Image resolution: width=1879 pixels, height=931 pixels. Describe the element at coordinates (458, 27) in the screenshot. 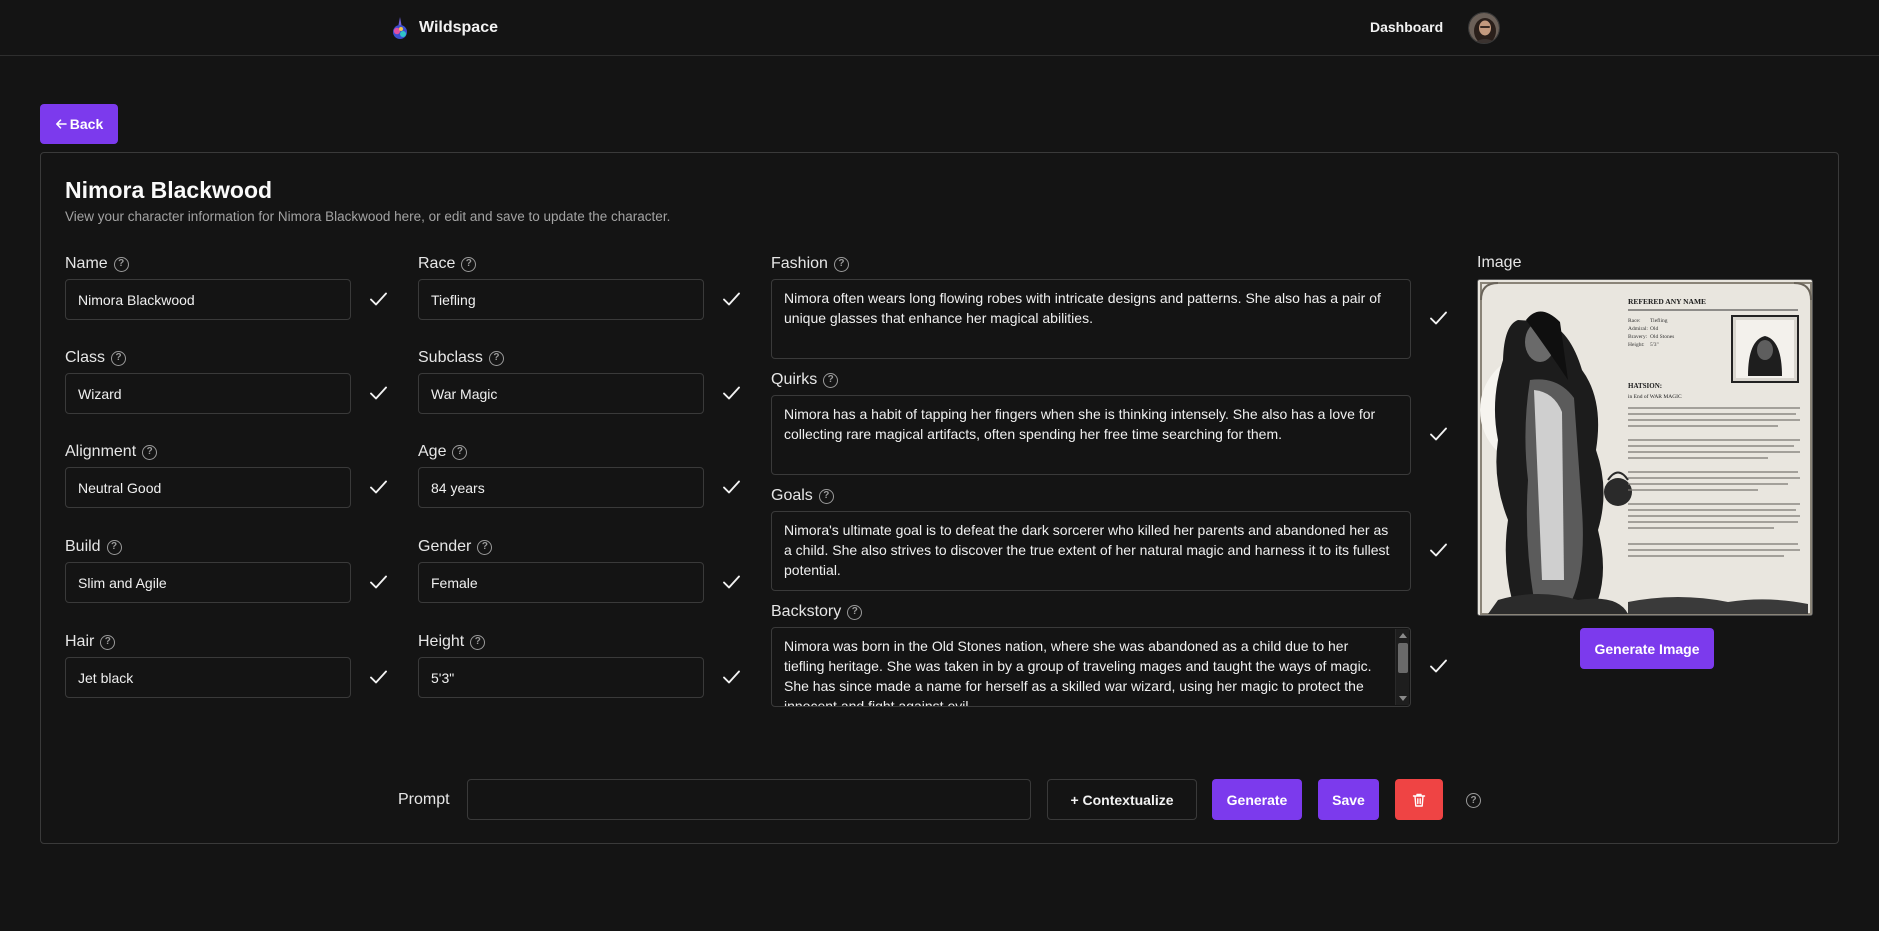

I see `app-name: Wildspace` at that location.